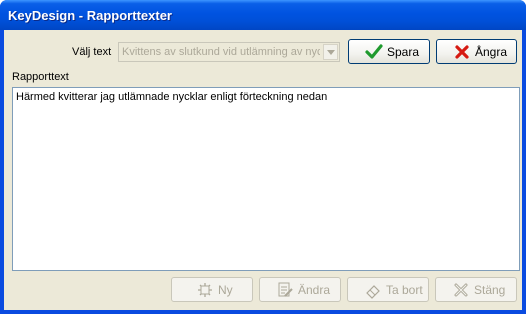 The width and height of the screenshot is (526, 314). Describe the element at coordinates (491, 52) in the screenshot. I see `undo-button-label: Ångra` at that location.